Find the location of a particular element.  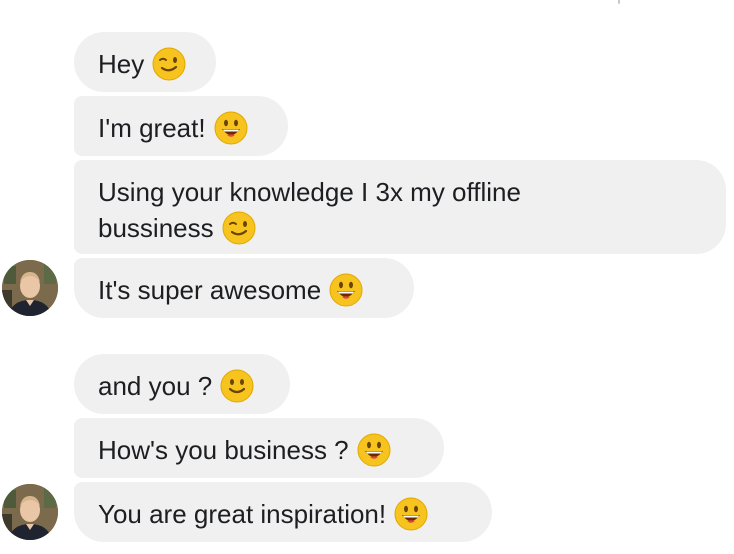

message-bubble: How's you business ? is located at coordinates (259, 448).